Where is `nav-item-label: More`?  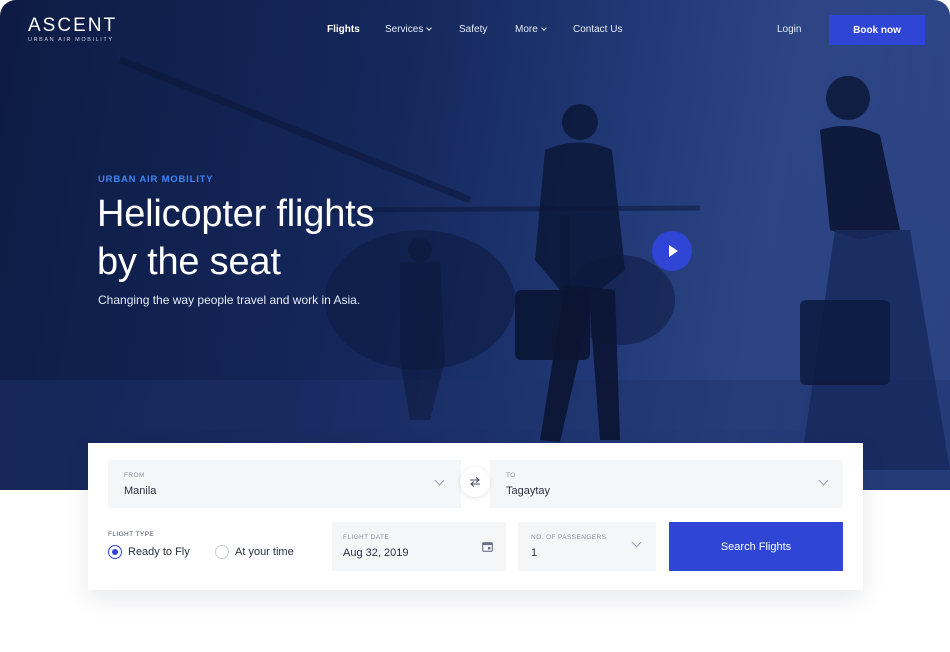 nav-item-label: More is located at coordinates (526, 29).